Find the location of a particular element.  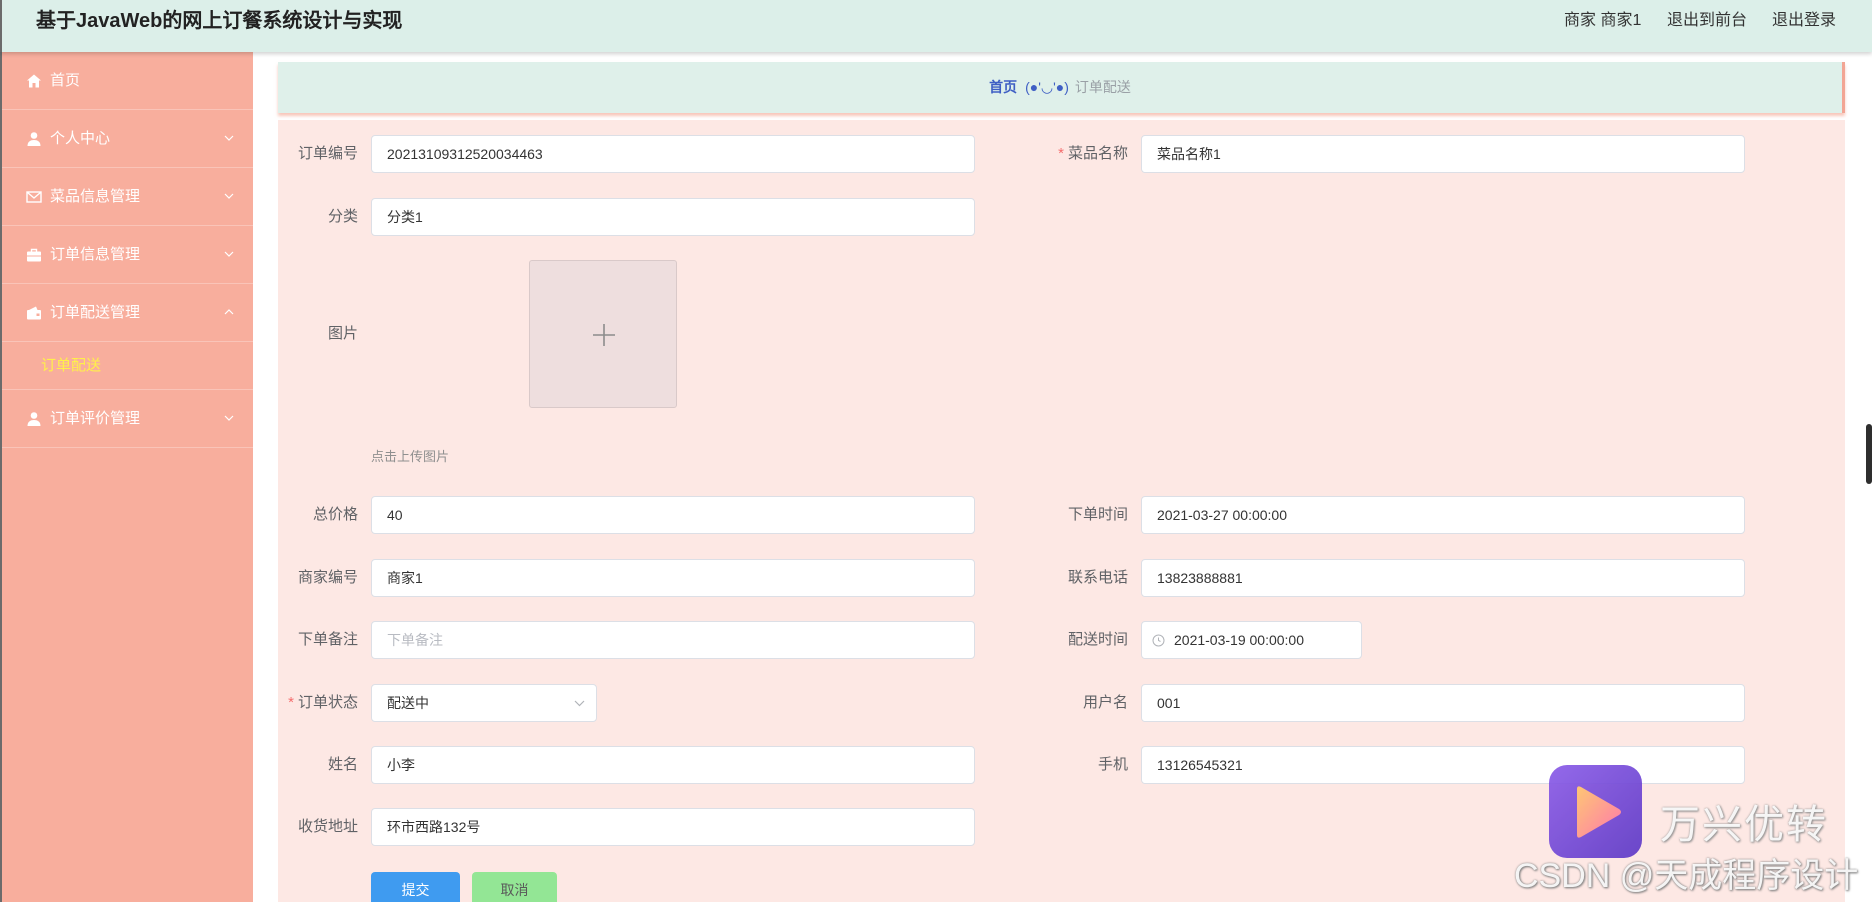

delivery-time-picker is located at coordinates (1251, 640).